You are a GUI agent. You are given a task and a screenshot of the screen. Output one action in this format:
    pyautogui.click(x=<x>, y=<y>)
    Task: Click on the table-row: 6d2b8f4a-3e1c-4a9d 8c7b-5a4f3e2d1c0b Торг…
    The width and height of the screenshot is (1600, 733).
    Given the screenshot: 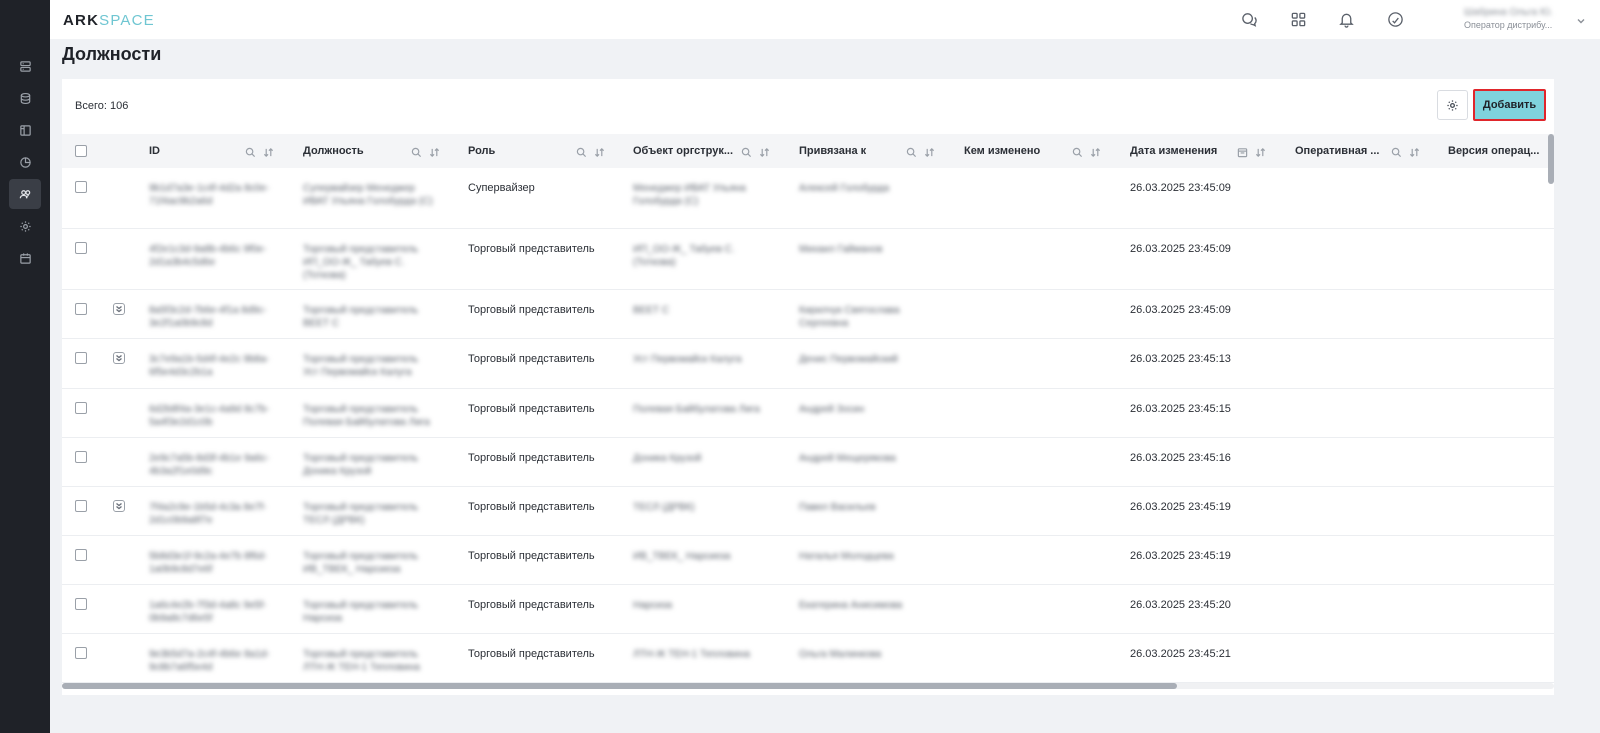 What is the action you would take?
    pyautogui.click(x=808, y=413)
    